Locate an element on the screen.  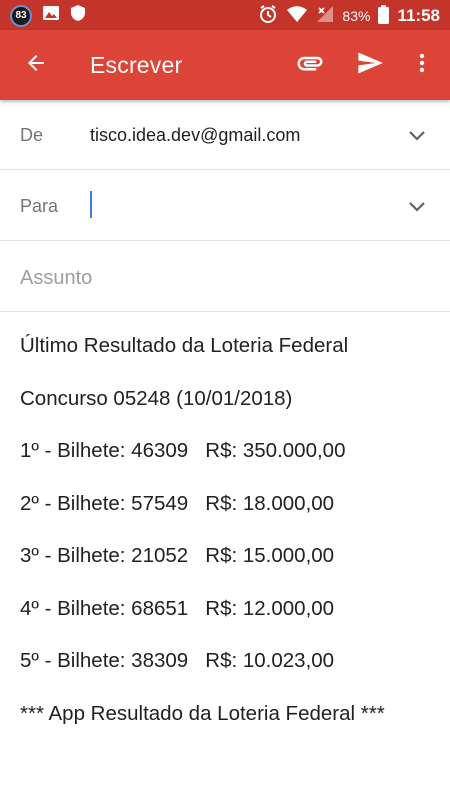
more-options-button is located at coordinates (422, 65).